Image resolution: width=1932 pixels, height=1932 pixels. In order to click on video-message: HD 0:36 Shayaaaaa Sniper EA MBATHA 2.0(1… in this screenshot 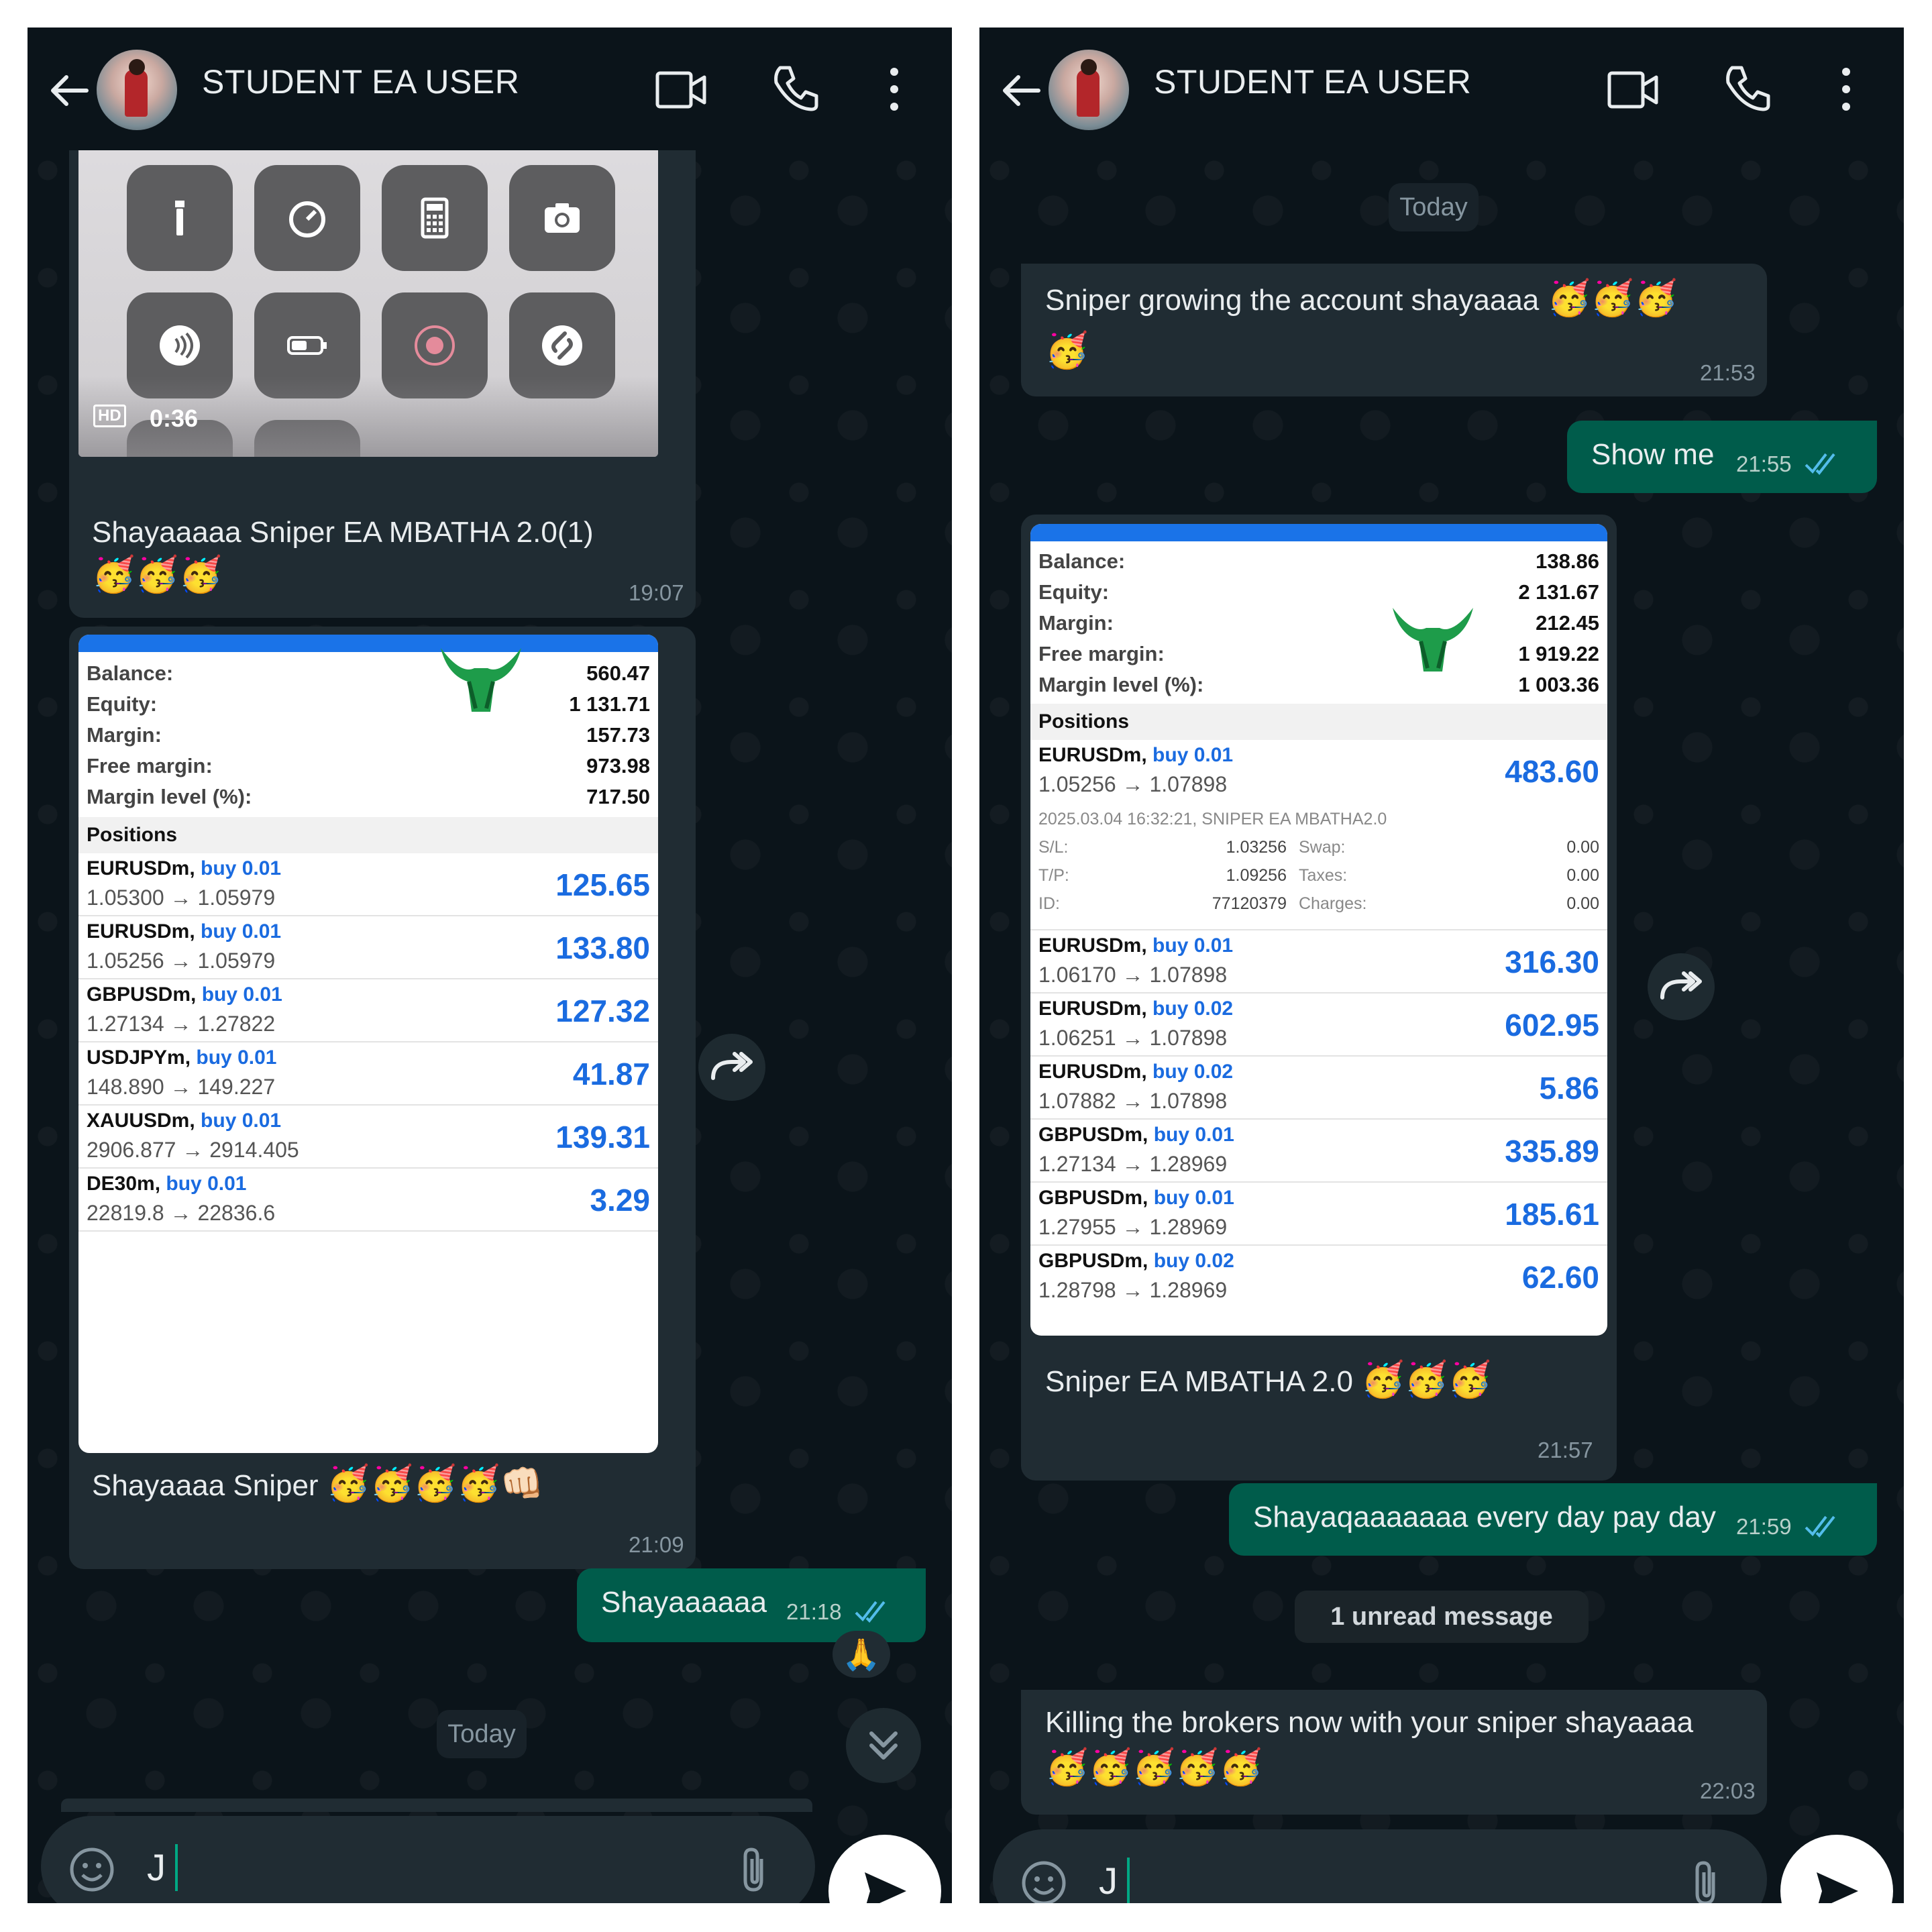, I will do `click(382, 376)`.